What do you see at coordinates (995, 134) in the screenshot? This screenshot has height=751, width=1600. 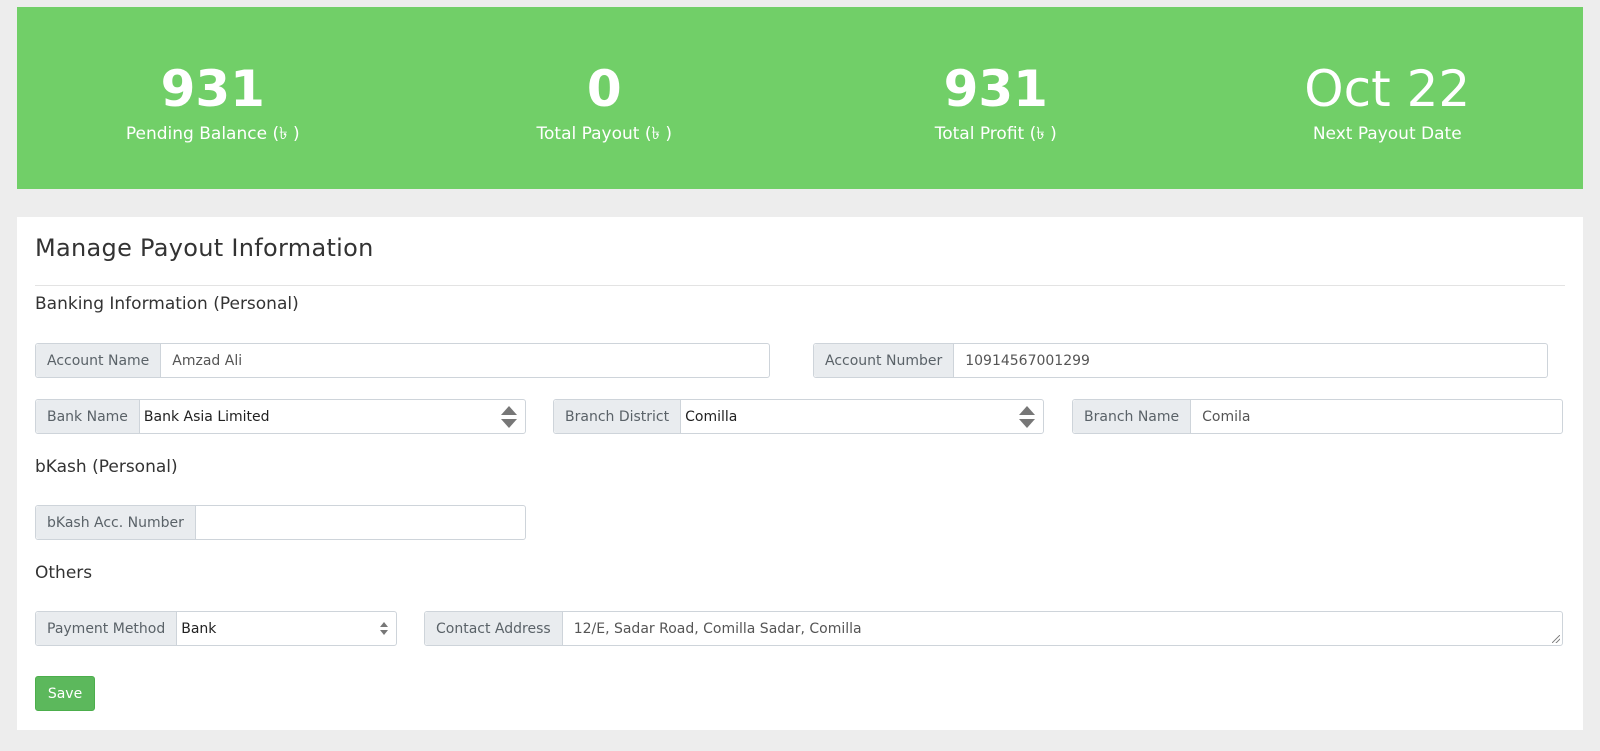 I see `stat-label: Total Profit (৳ )` at bounding box center [995, 134].